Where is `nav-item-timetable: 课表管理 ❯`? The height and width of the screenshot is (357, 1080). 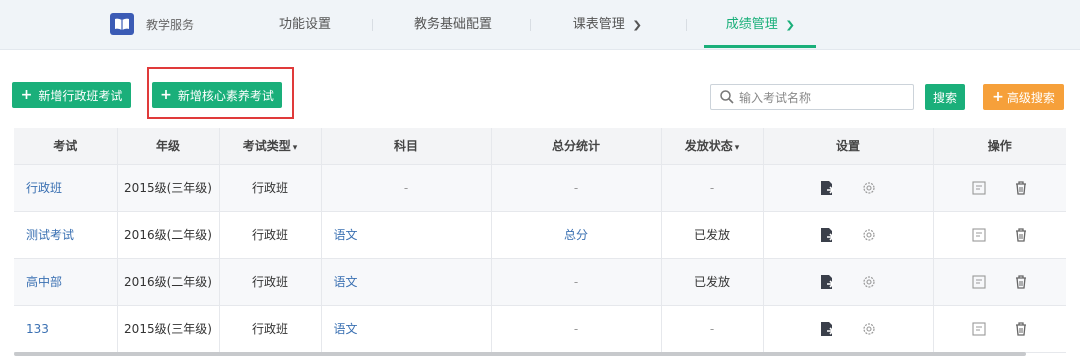
nav-item-timetable: 课表管理 ❯ is located at coordinates (607, 25).